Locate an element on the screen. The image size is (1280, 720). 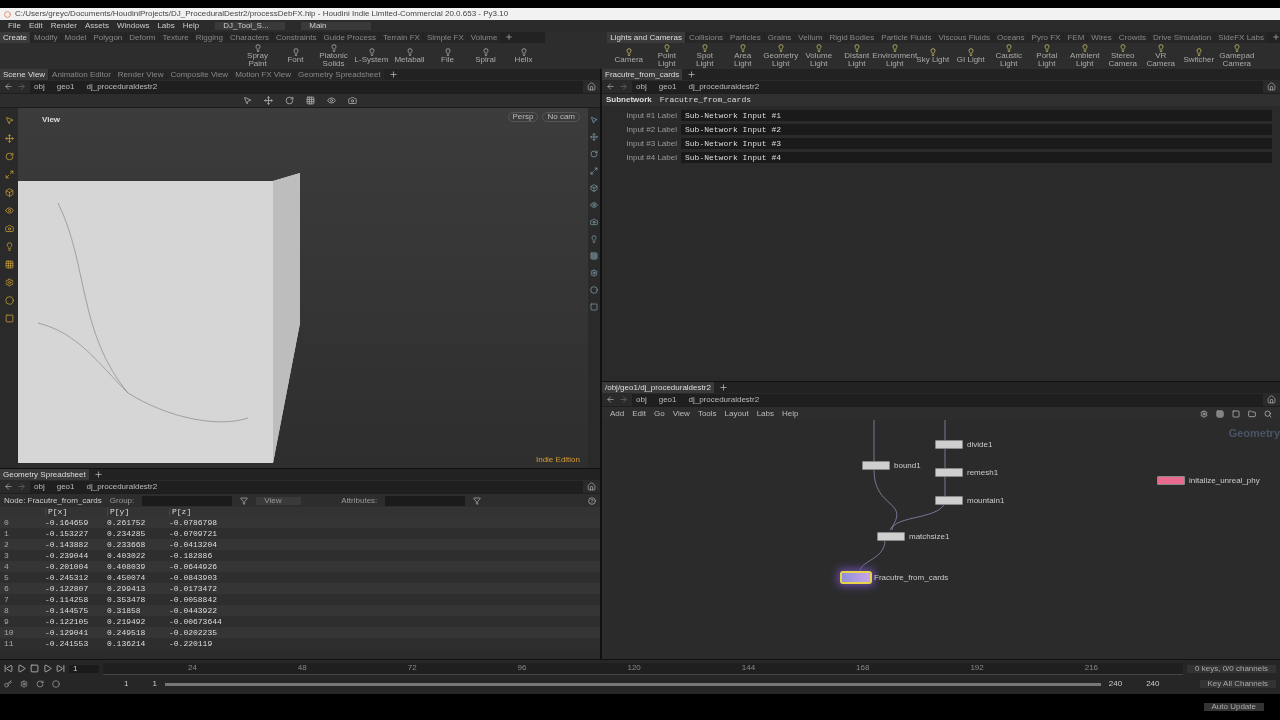
shelf-tool: GI Light is located at coordinates (971, 56).